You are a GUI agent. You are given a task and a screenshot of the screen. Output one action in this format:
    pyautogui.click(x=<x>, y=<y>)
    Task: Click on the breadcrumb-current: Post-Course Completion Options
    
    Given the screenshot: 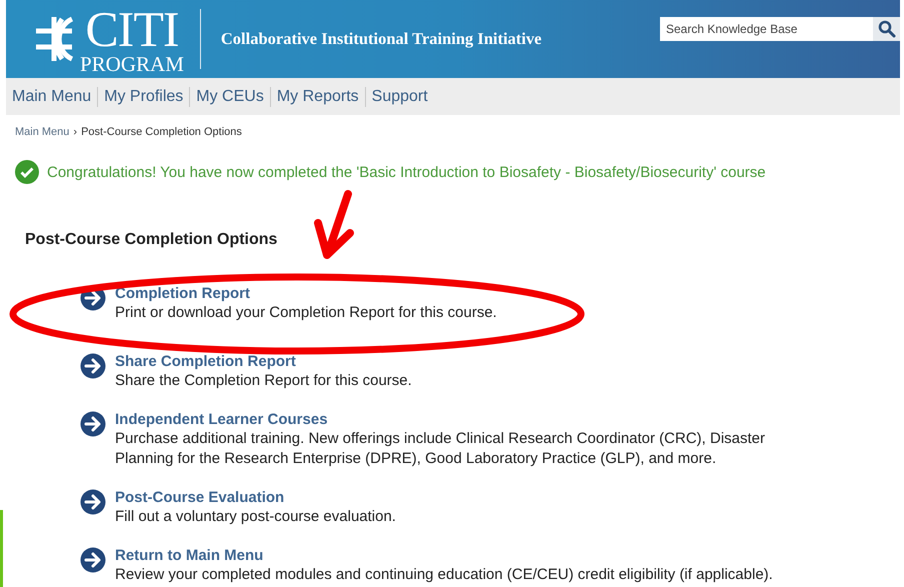 What is the action you would take?
    pyautogui.click(x=161, y=132)
    